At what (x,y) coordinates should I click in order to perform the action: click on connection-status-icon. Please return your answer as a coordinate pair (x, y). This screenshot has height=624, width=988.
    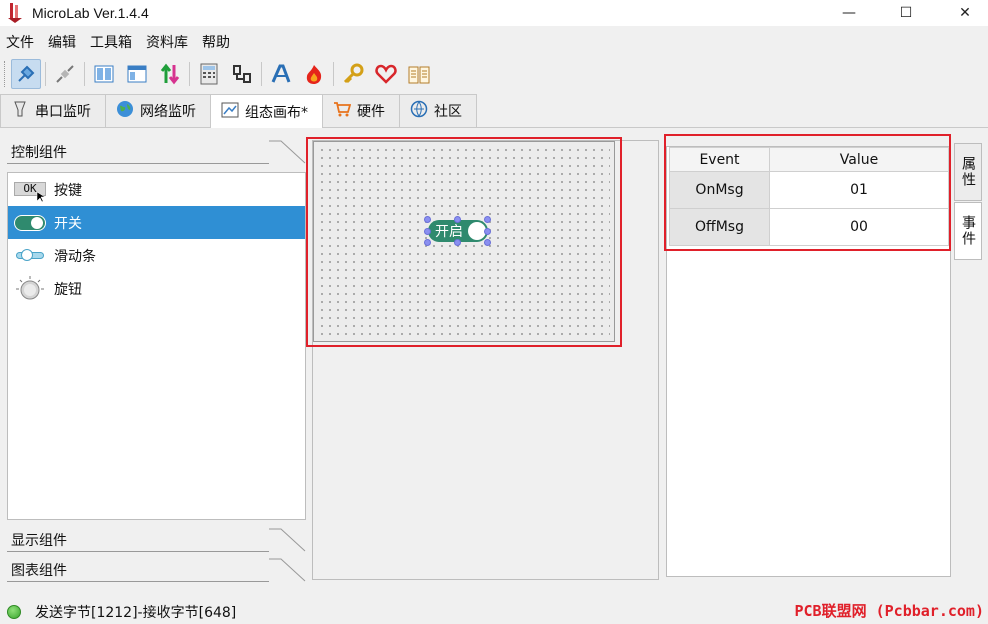
    Looking at the image, I should click on (14, 612).